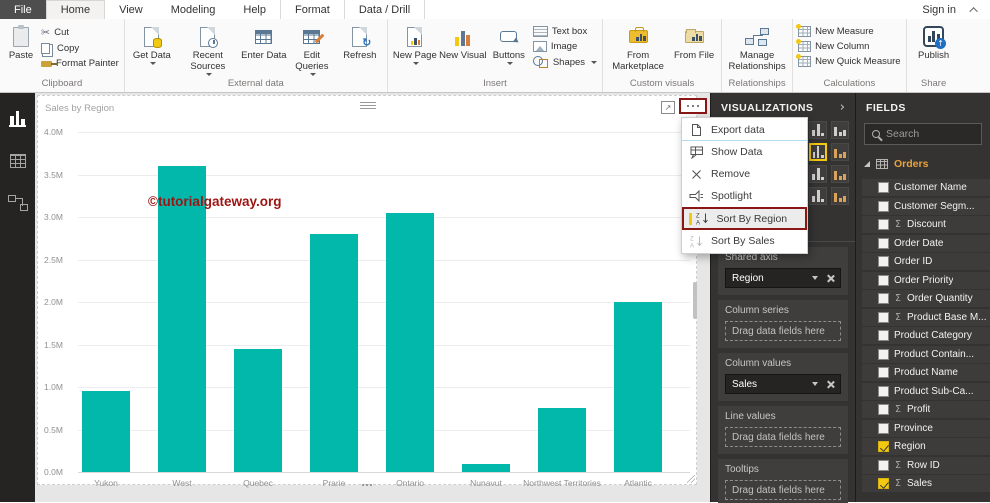 The image size is (990, 503). What do you see at coordinates (17, 119) in the screenshot?
I see `report-view-icon` at bounding box center [17, 119].